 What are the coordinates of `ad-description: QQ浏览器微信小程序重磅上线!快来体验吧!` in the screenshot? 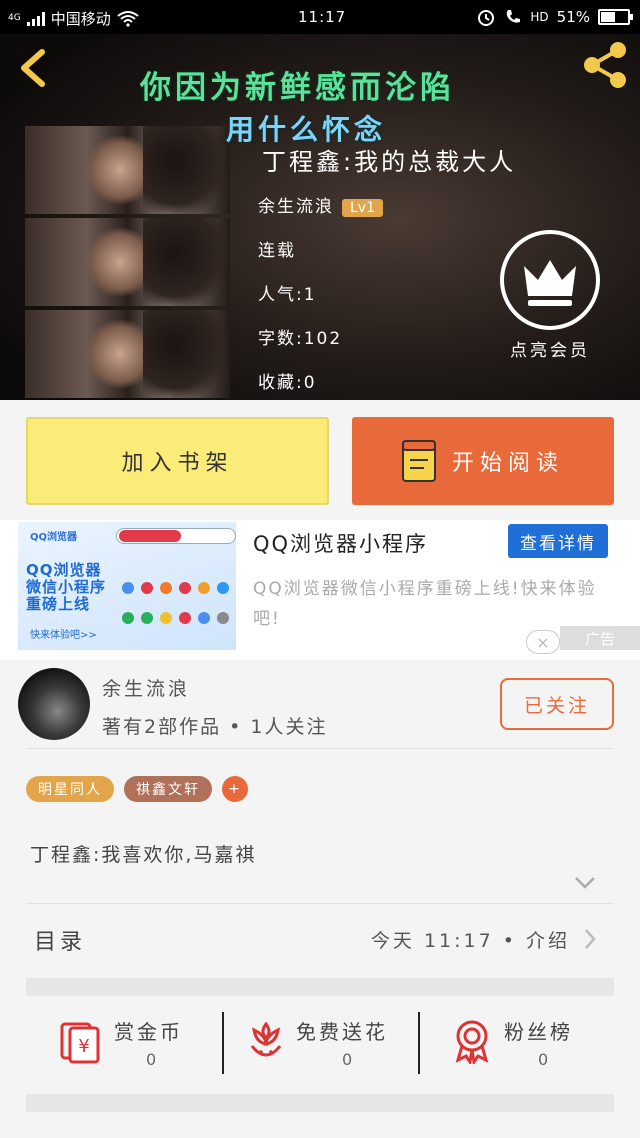 It's located at (425, 604).